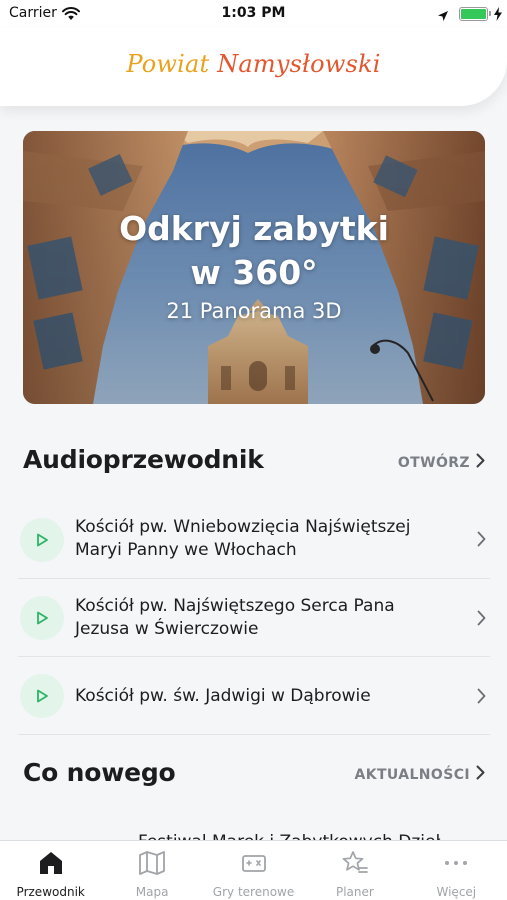  I want to click on tab-mapa: Mapa, so click(151, 870).